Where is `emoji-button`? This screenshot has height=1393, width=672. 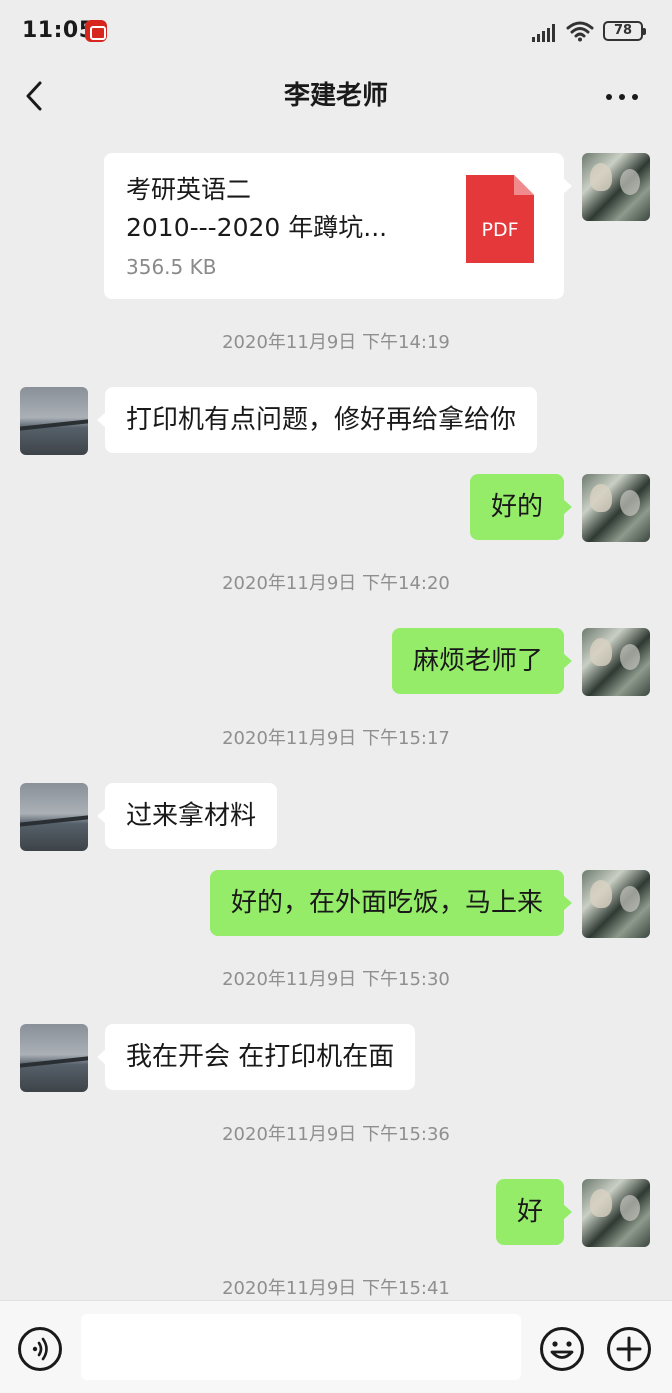 emoji-button is located at coordinates (562, 1349).